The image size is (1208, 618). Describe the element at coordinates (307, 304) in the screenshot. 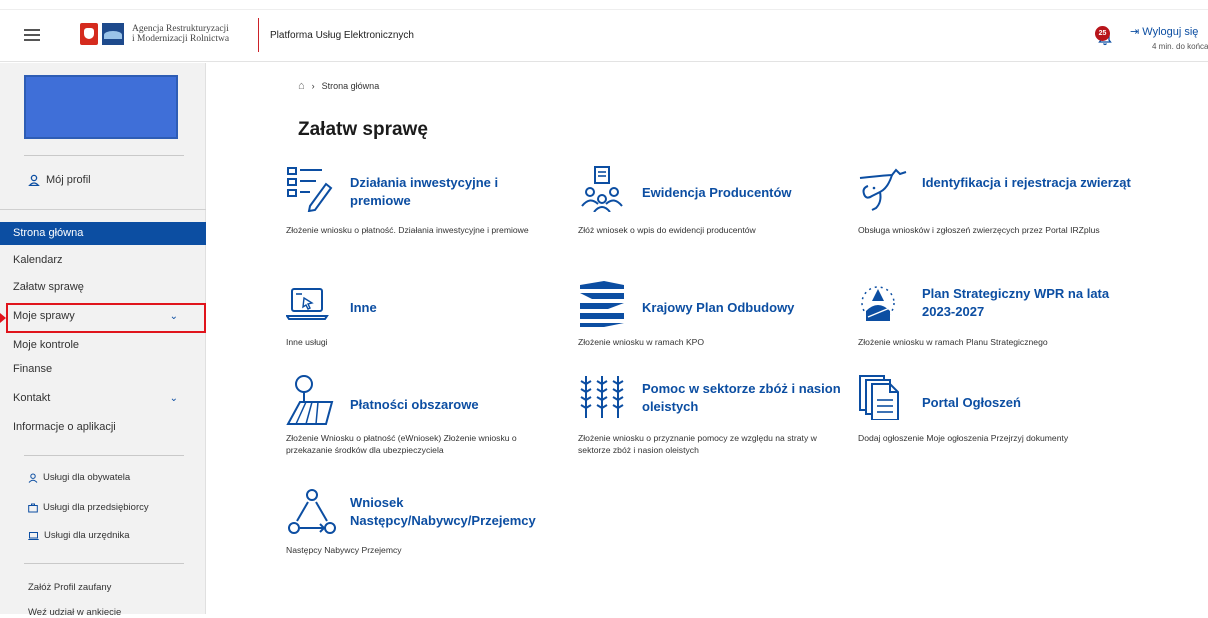

I see `laptop-cursor-icon` at that location.